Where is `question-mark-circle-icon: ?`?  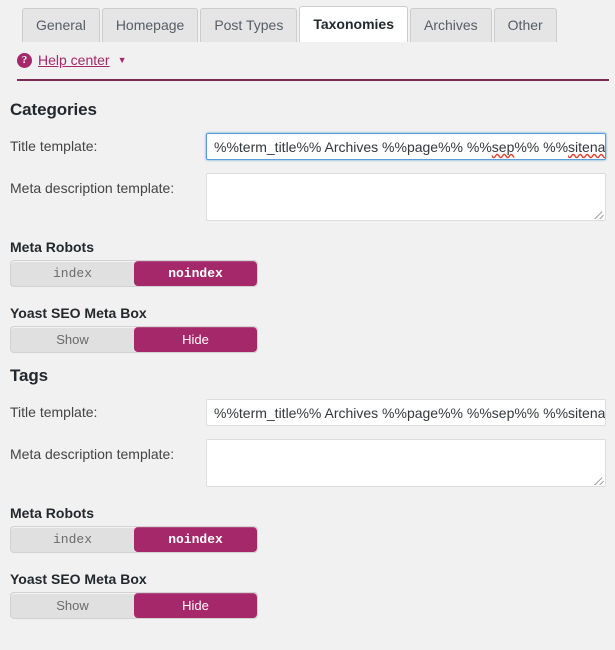 question-mark-circle-icon: ? is located at coordinates (24, 60).